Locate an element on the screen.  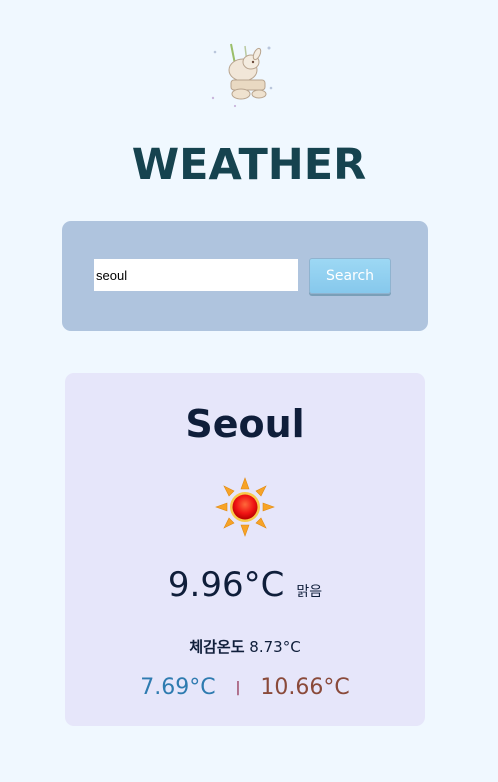
search-panel: Search is located at coordinates (245, 276).